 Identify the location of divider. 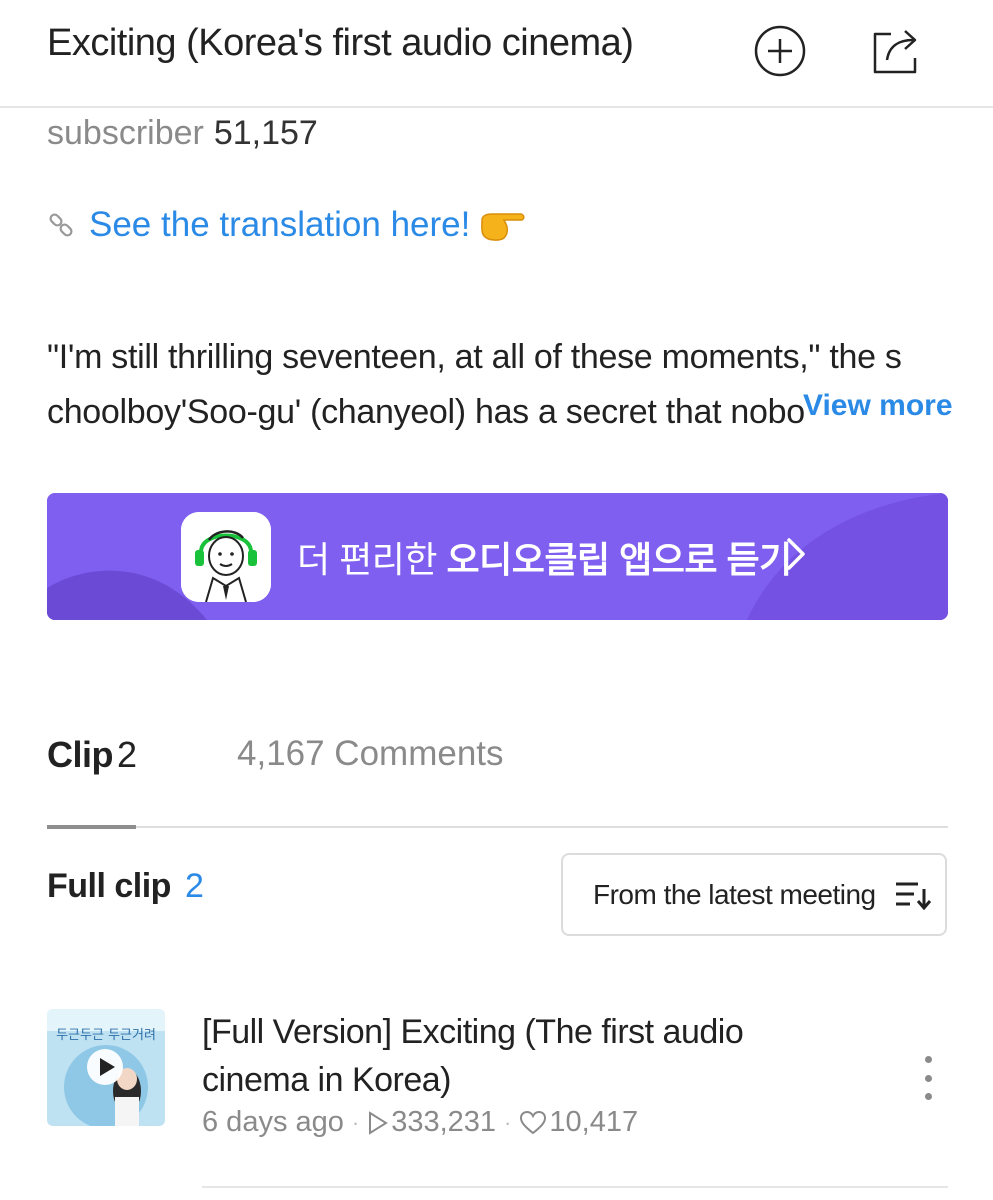
(575, 1187).